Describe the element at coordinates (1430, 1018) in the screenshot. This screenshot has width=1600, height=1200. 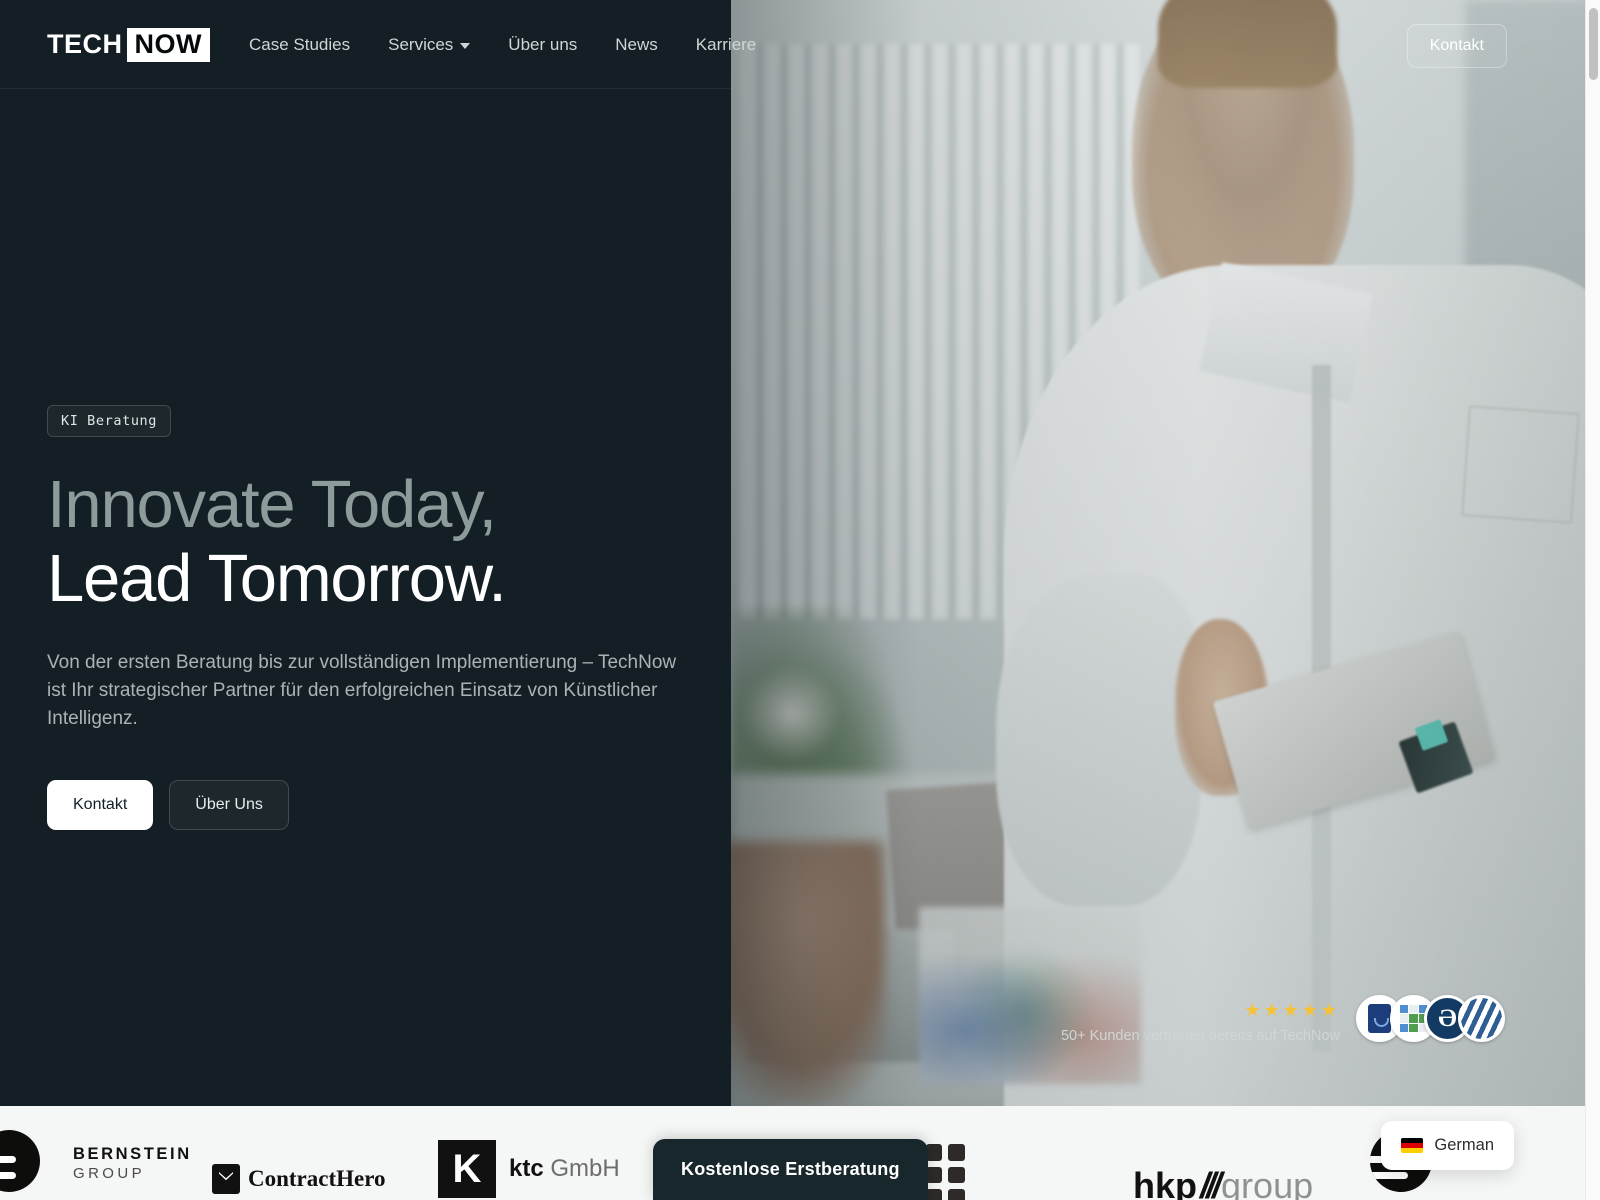
I see `client-avatars: Ə` at that location.